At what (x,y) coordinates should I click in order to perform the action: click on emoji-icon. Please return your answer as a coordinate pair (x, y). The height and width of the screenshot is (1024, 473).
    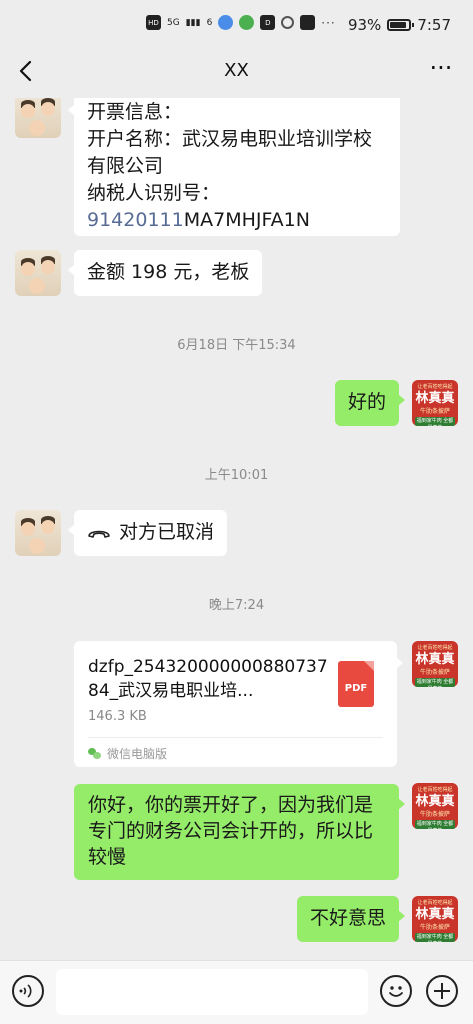
    Looking at the image, I should click on (396, 991).